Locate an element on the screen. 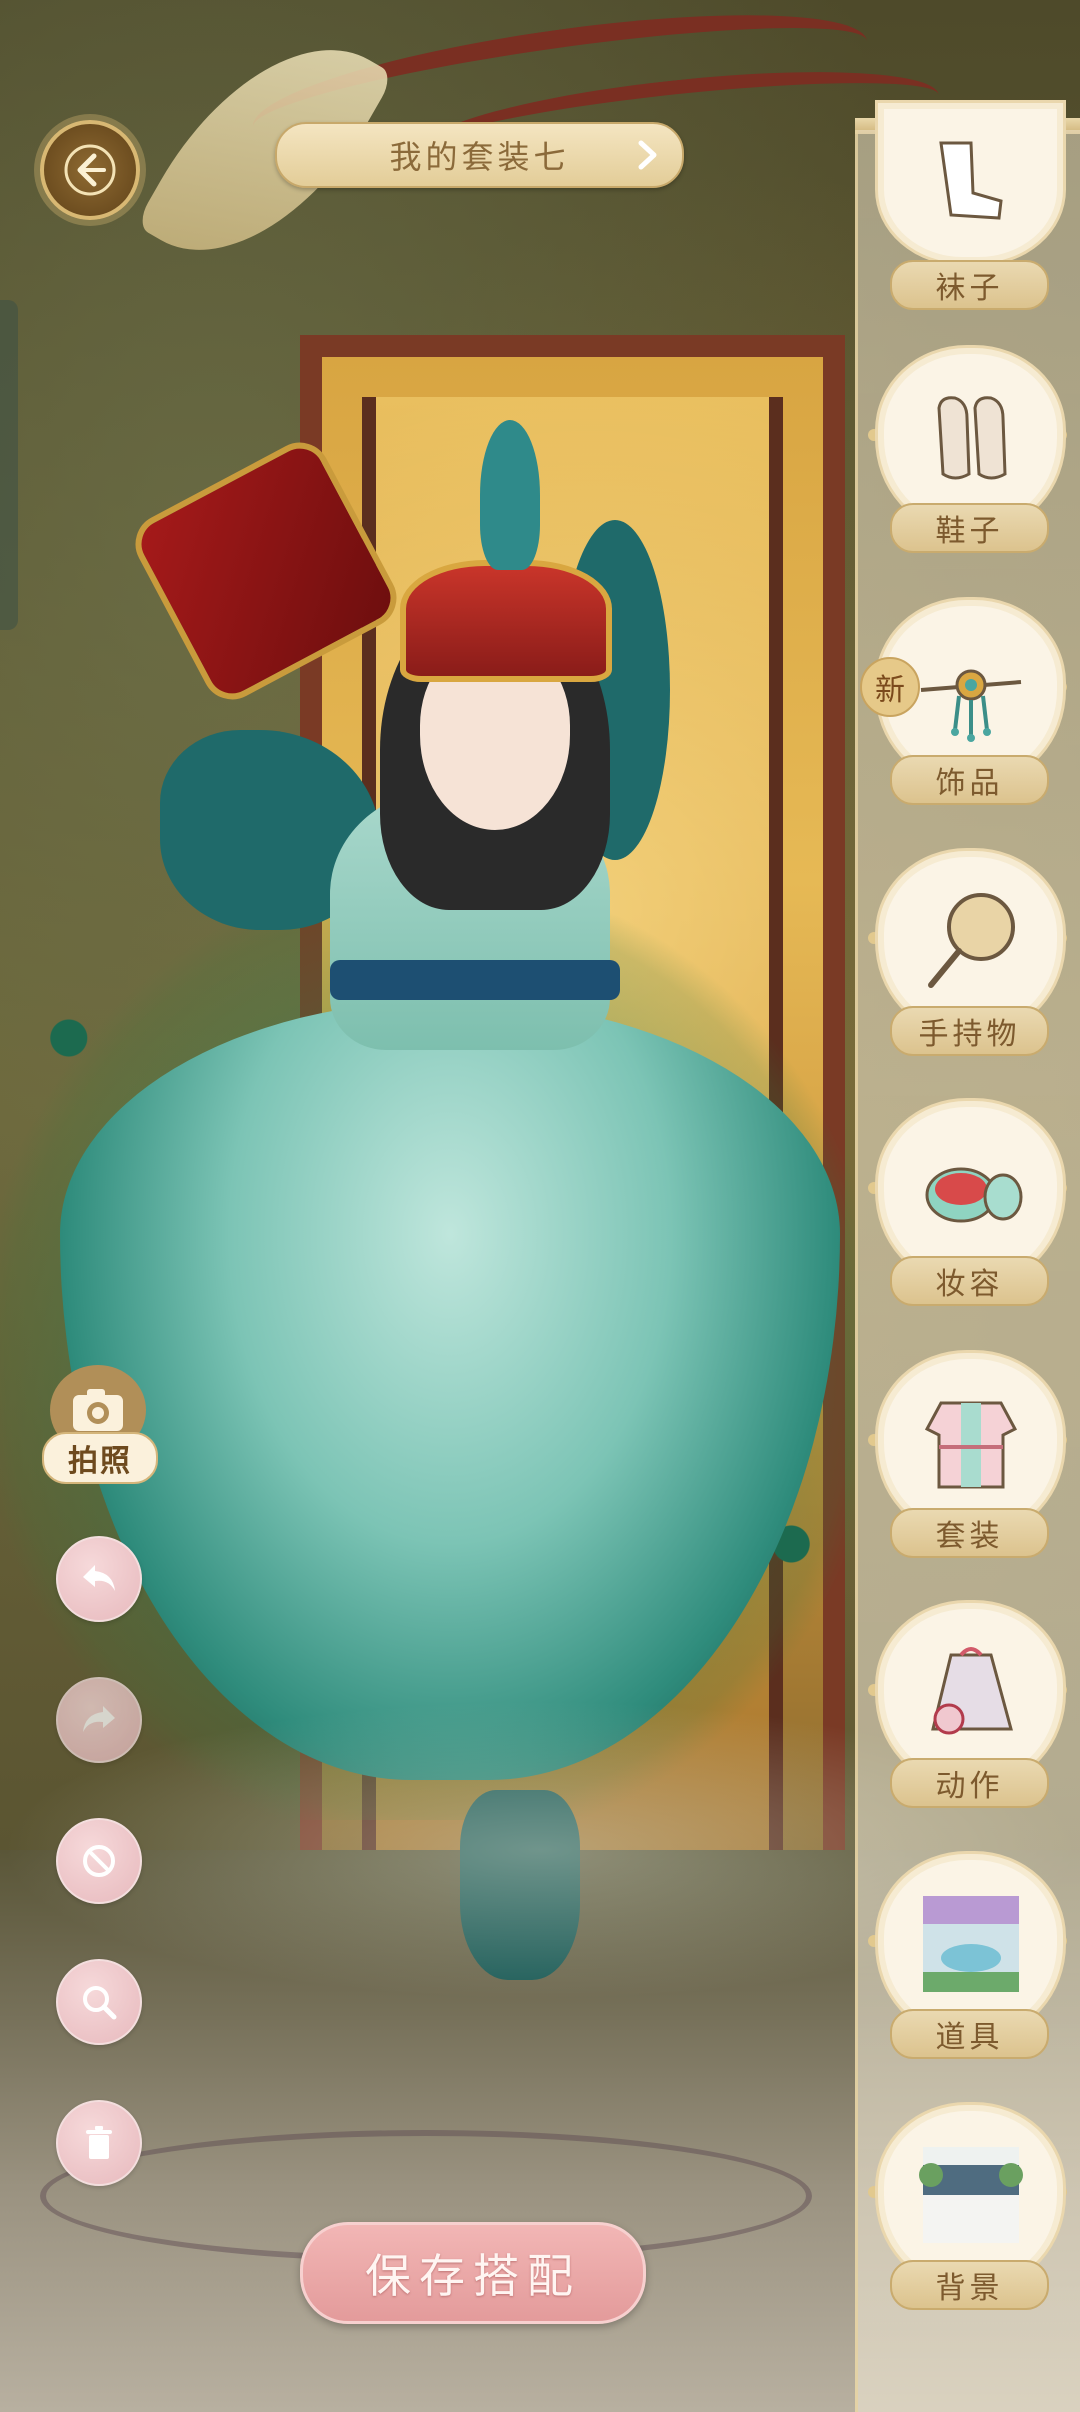 The width and height of the screenshot is (1080, 2412). red-drum-prop is located at coordinates (266, 571).